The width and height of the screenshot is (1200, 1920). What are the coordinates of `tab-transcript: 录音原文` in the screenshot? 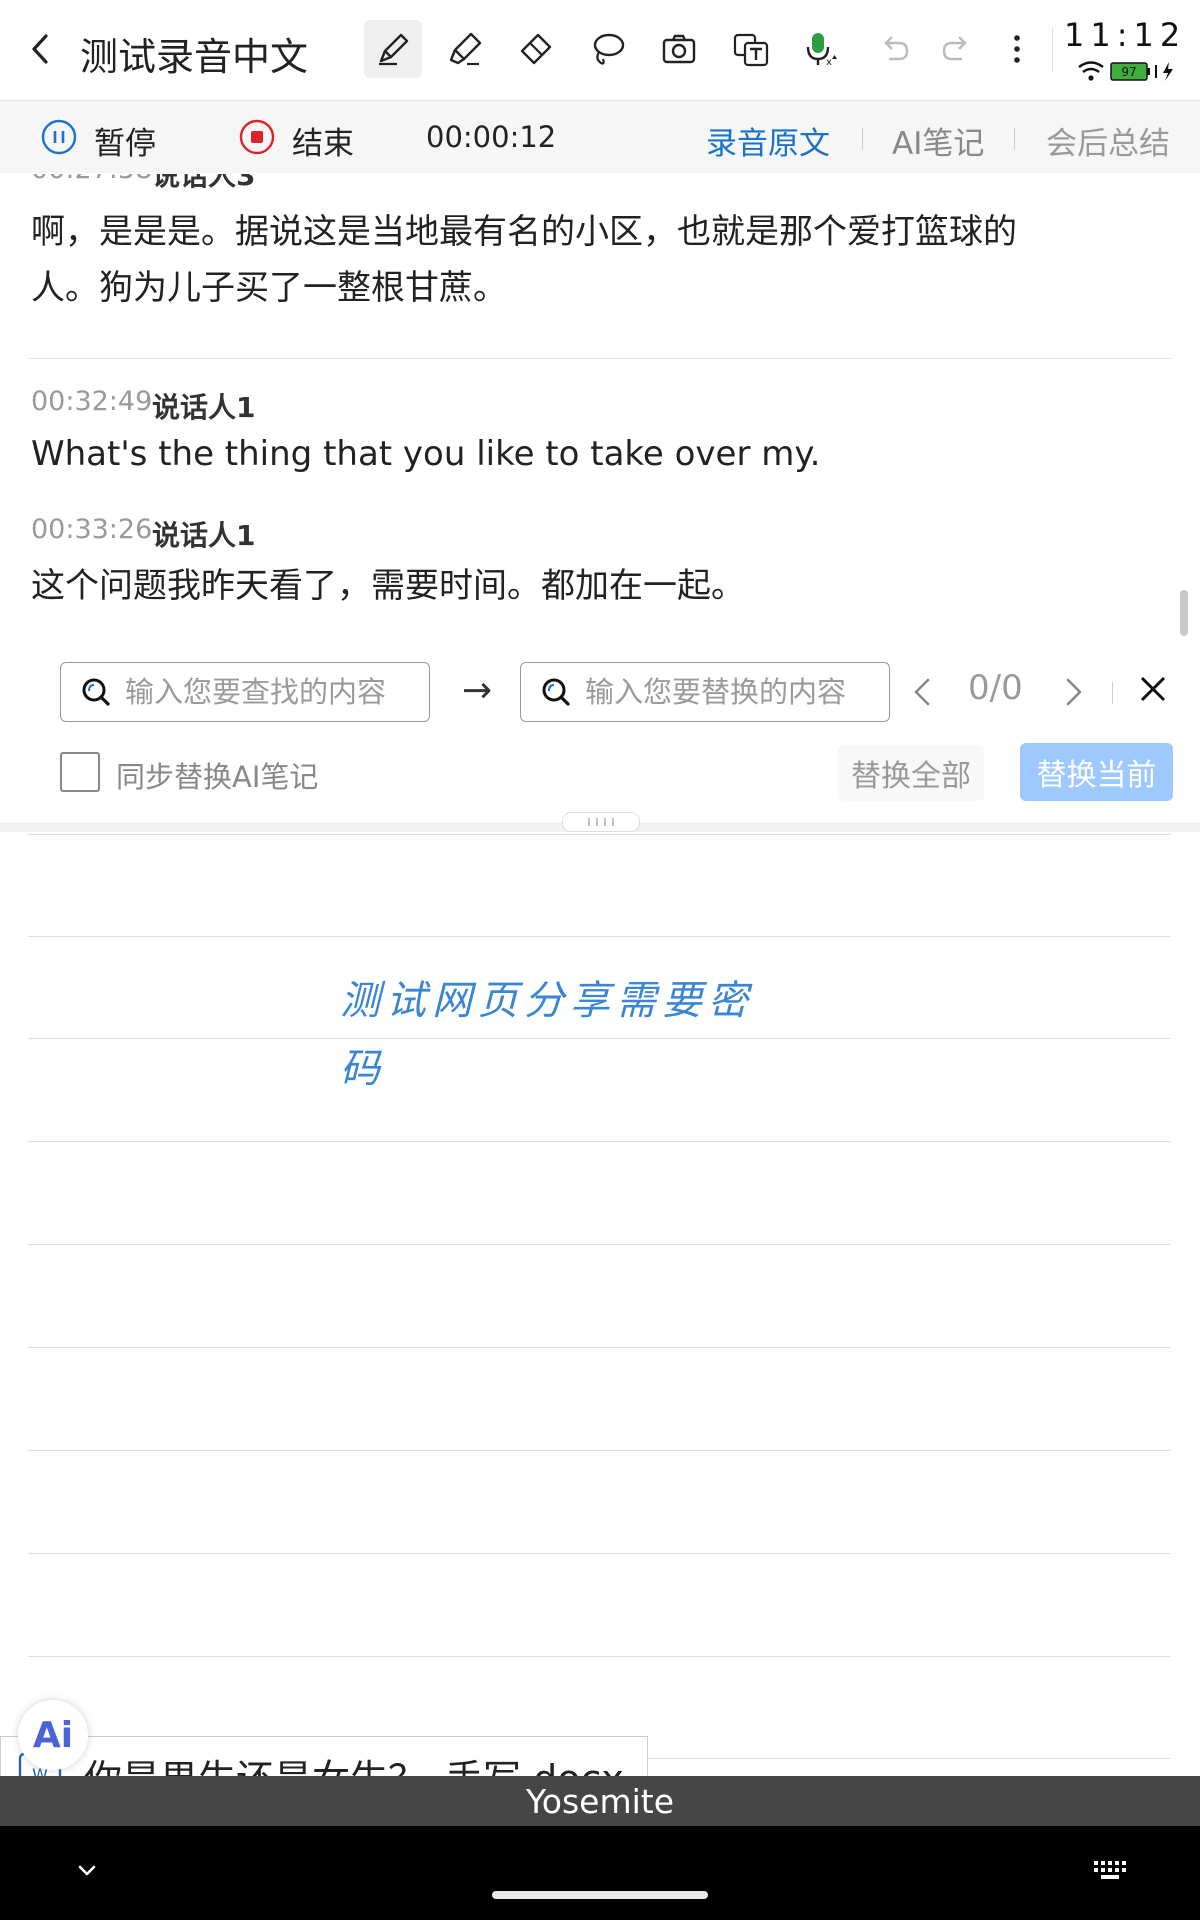 It's located at (768, 140).